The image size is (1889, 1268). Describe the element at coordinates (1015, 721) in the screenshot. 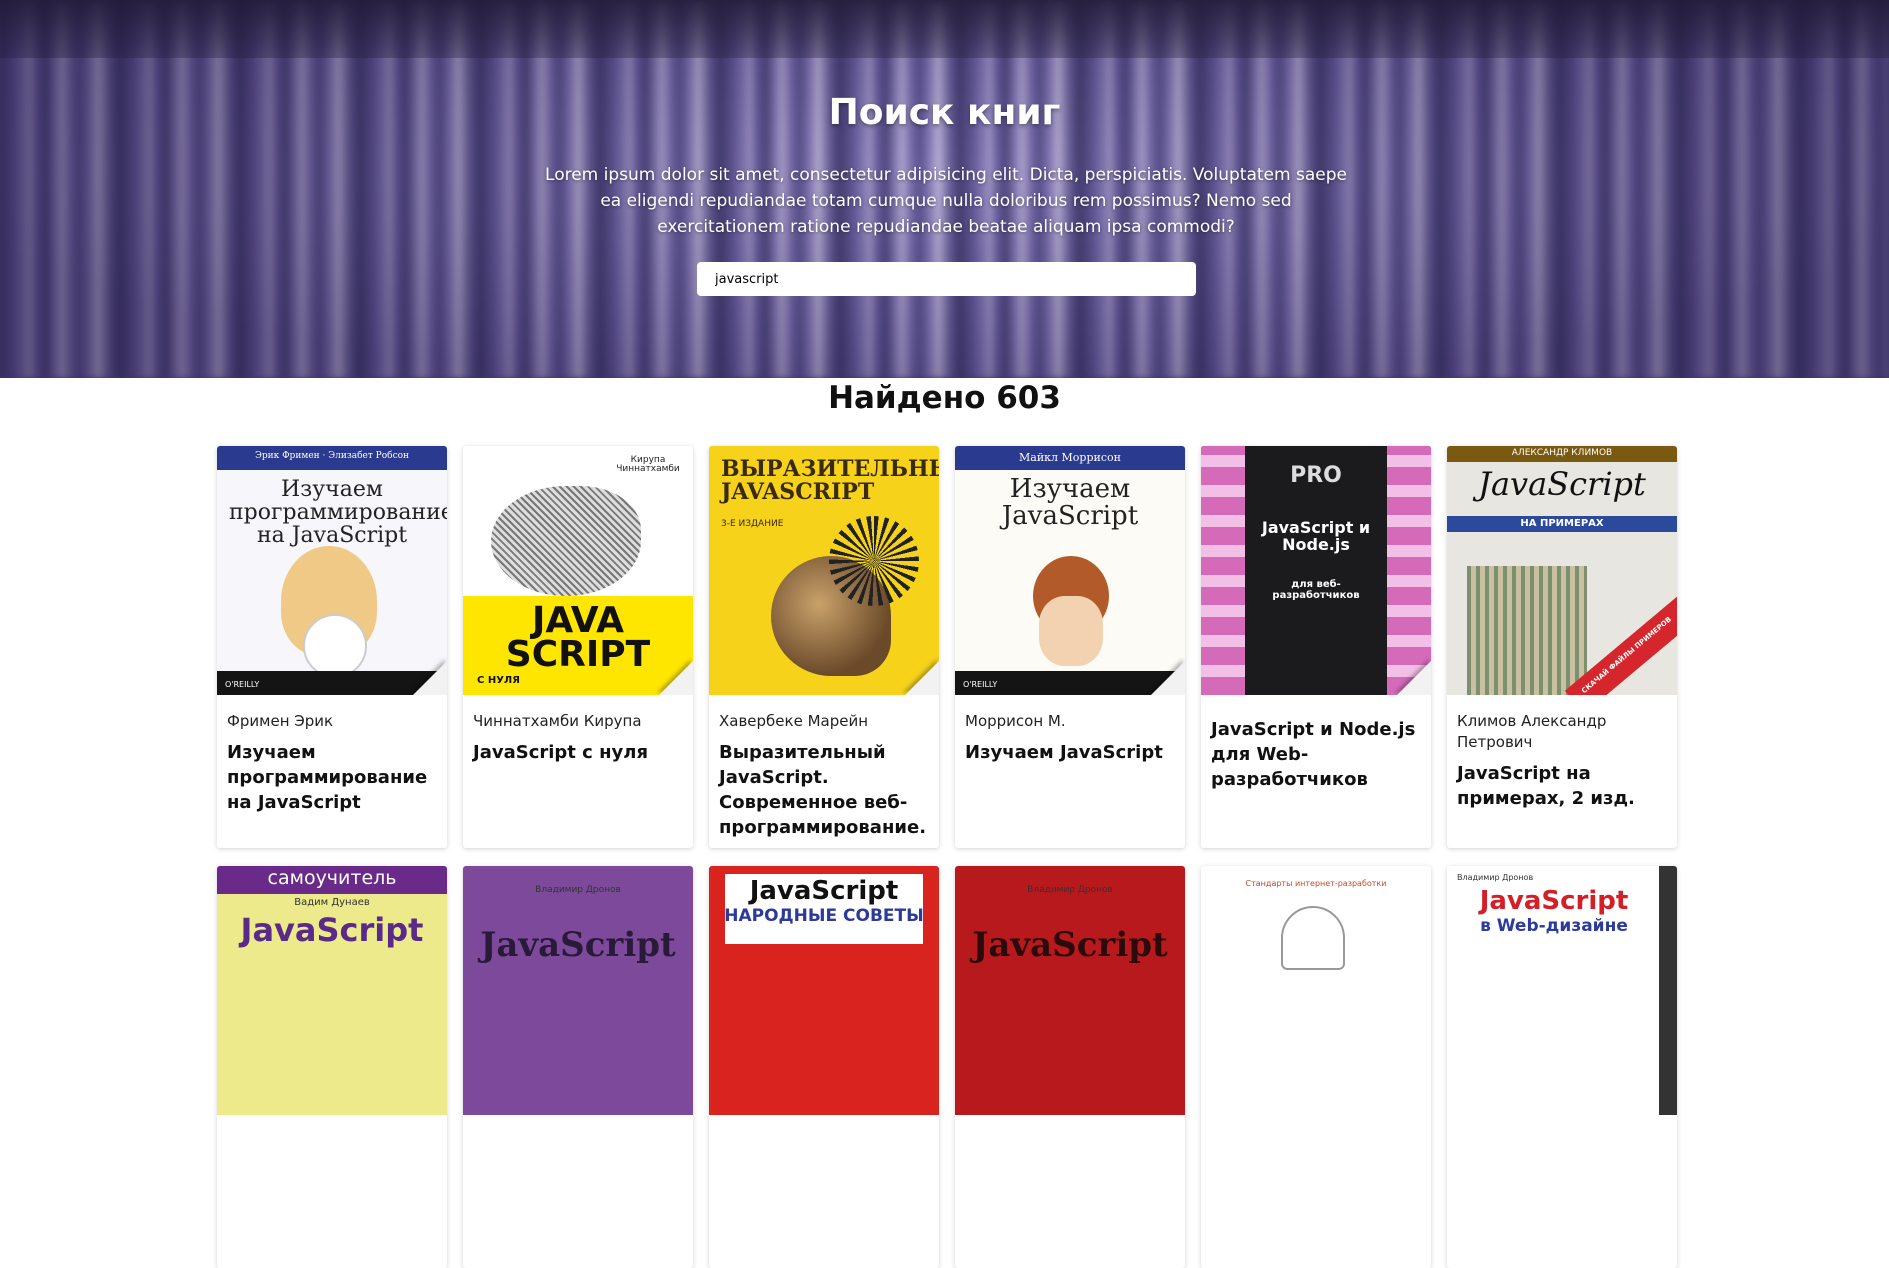

I see `book-author: Моррисон М.` at that location.